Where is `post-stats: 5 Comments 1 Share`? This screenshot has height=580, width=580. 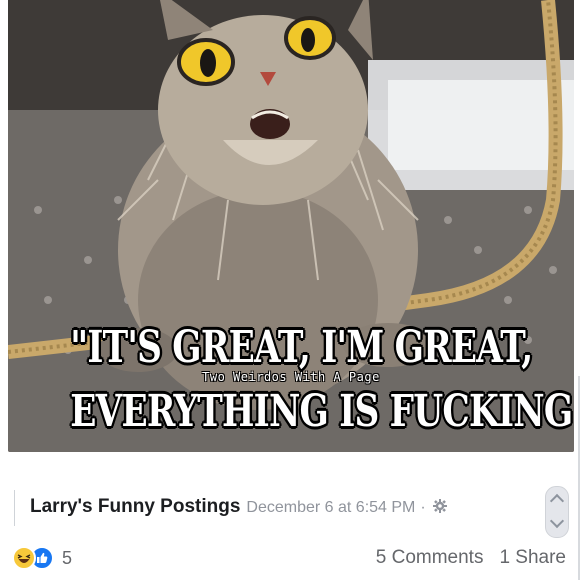
post-stats: 5 Comments 1 Share is located at coordinates (471, 558).